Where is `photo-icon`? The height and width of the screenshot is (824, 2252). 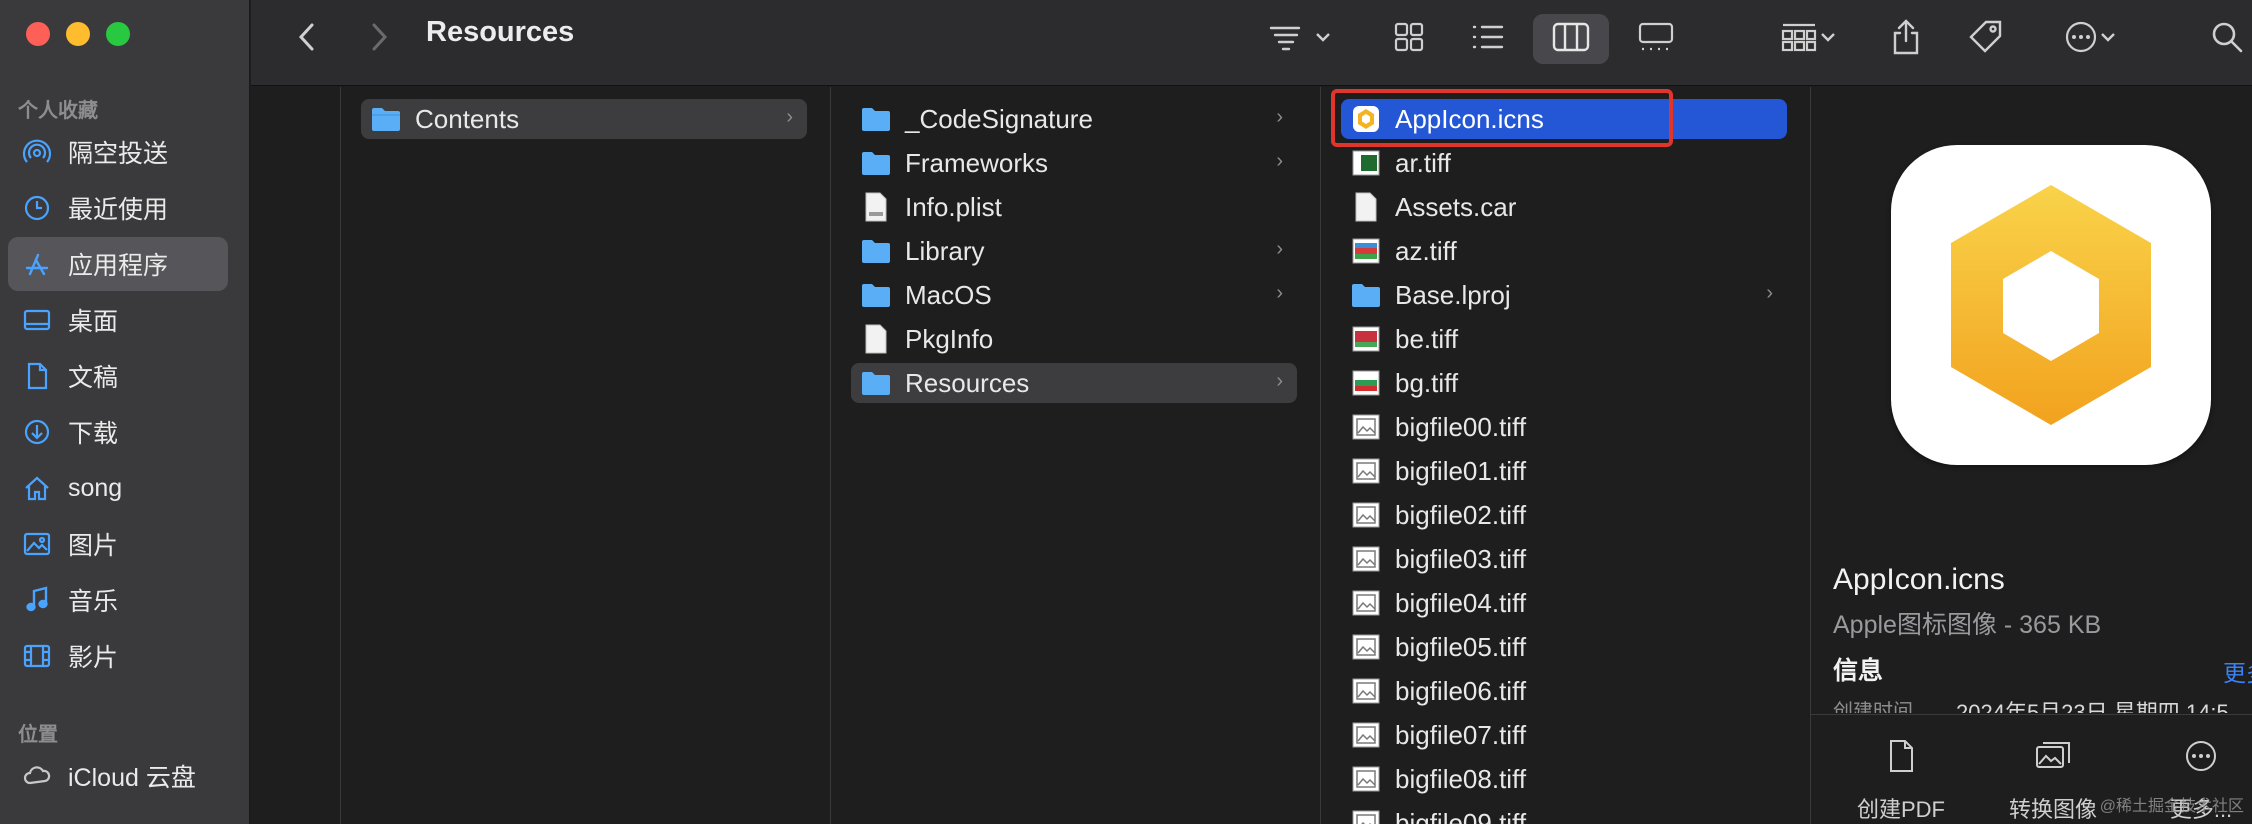 photo-icon is located at coordinates (37, 544).